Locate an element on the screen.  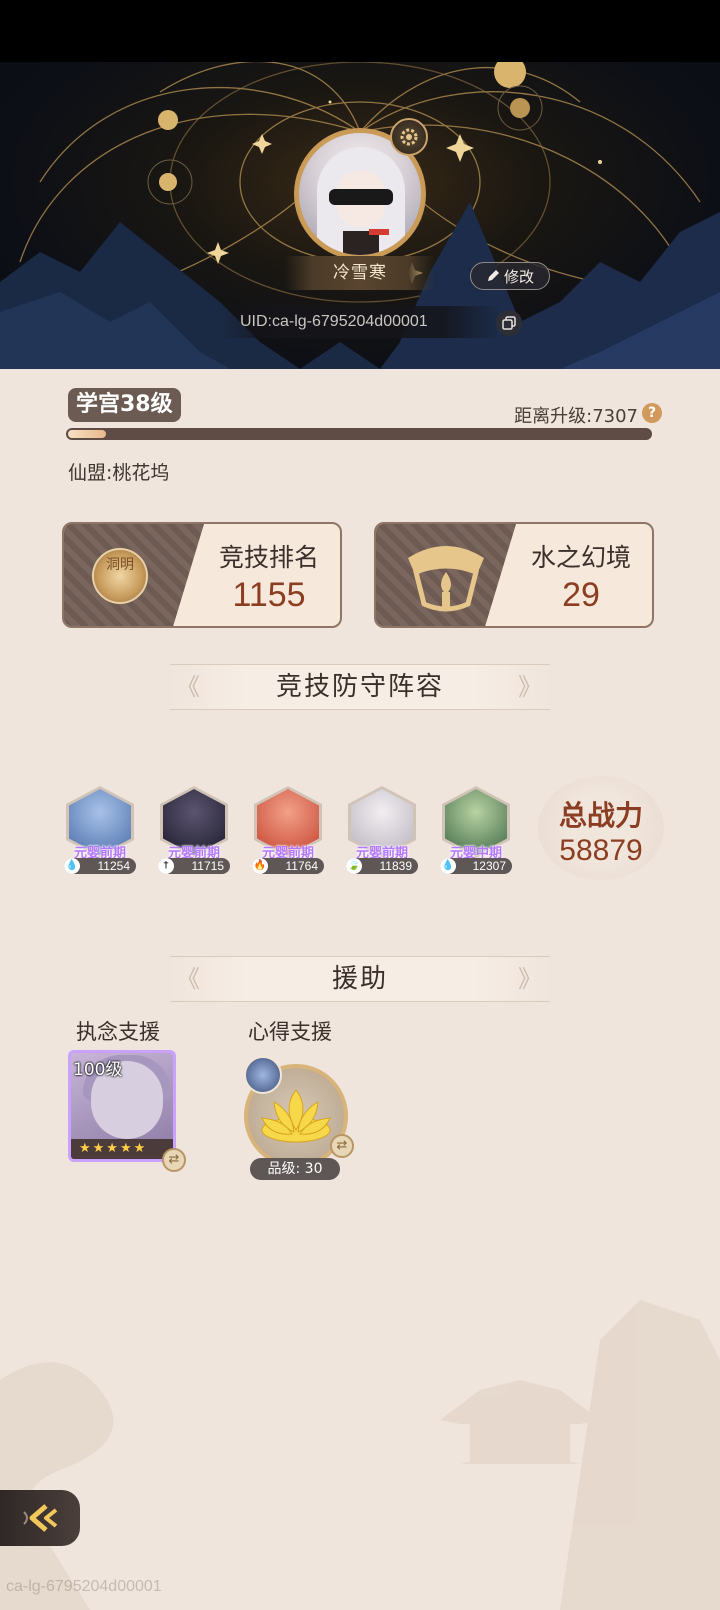
total-power-value: 58879 is located at coordinates (601, 850).